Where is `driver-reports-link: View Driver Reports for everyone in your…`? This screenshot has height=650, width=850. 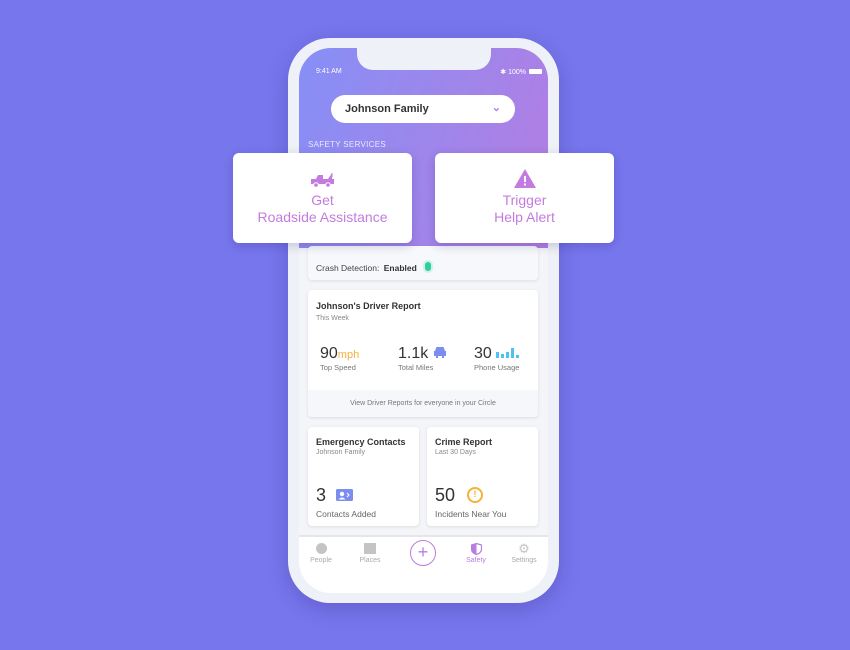 driver-reports-link: View Driver Reports for everyone in your… is located at coordinates (423, 403).